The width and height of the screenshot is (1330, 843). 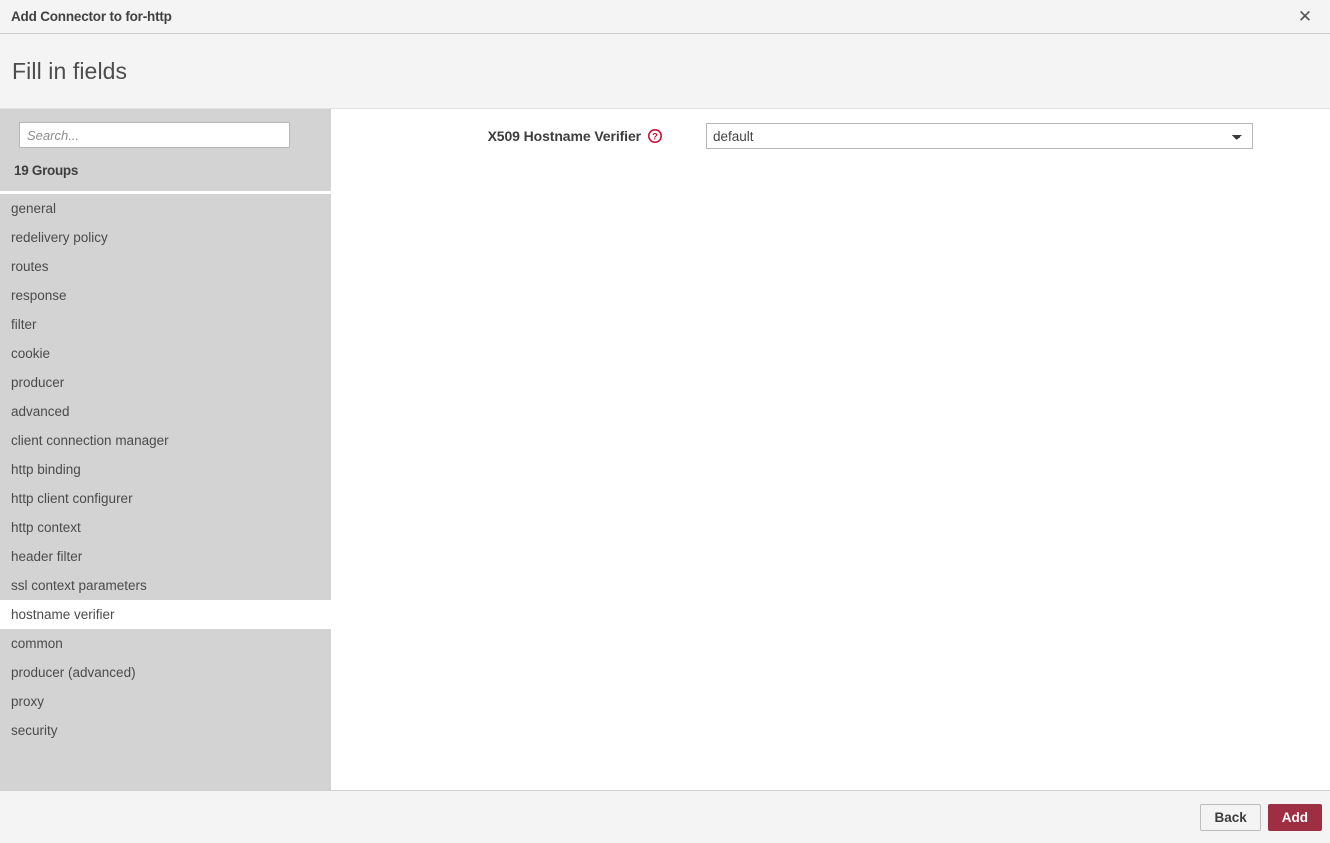 I want to click on sidebar-item-redelivery-policy: redelivery policy, so click(x=165, y=237).